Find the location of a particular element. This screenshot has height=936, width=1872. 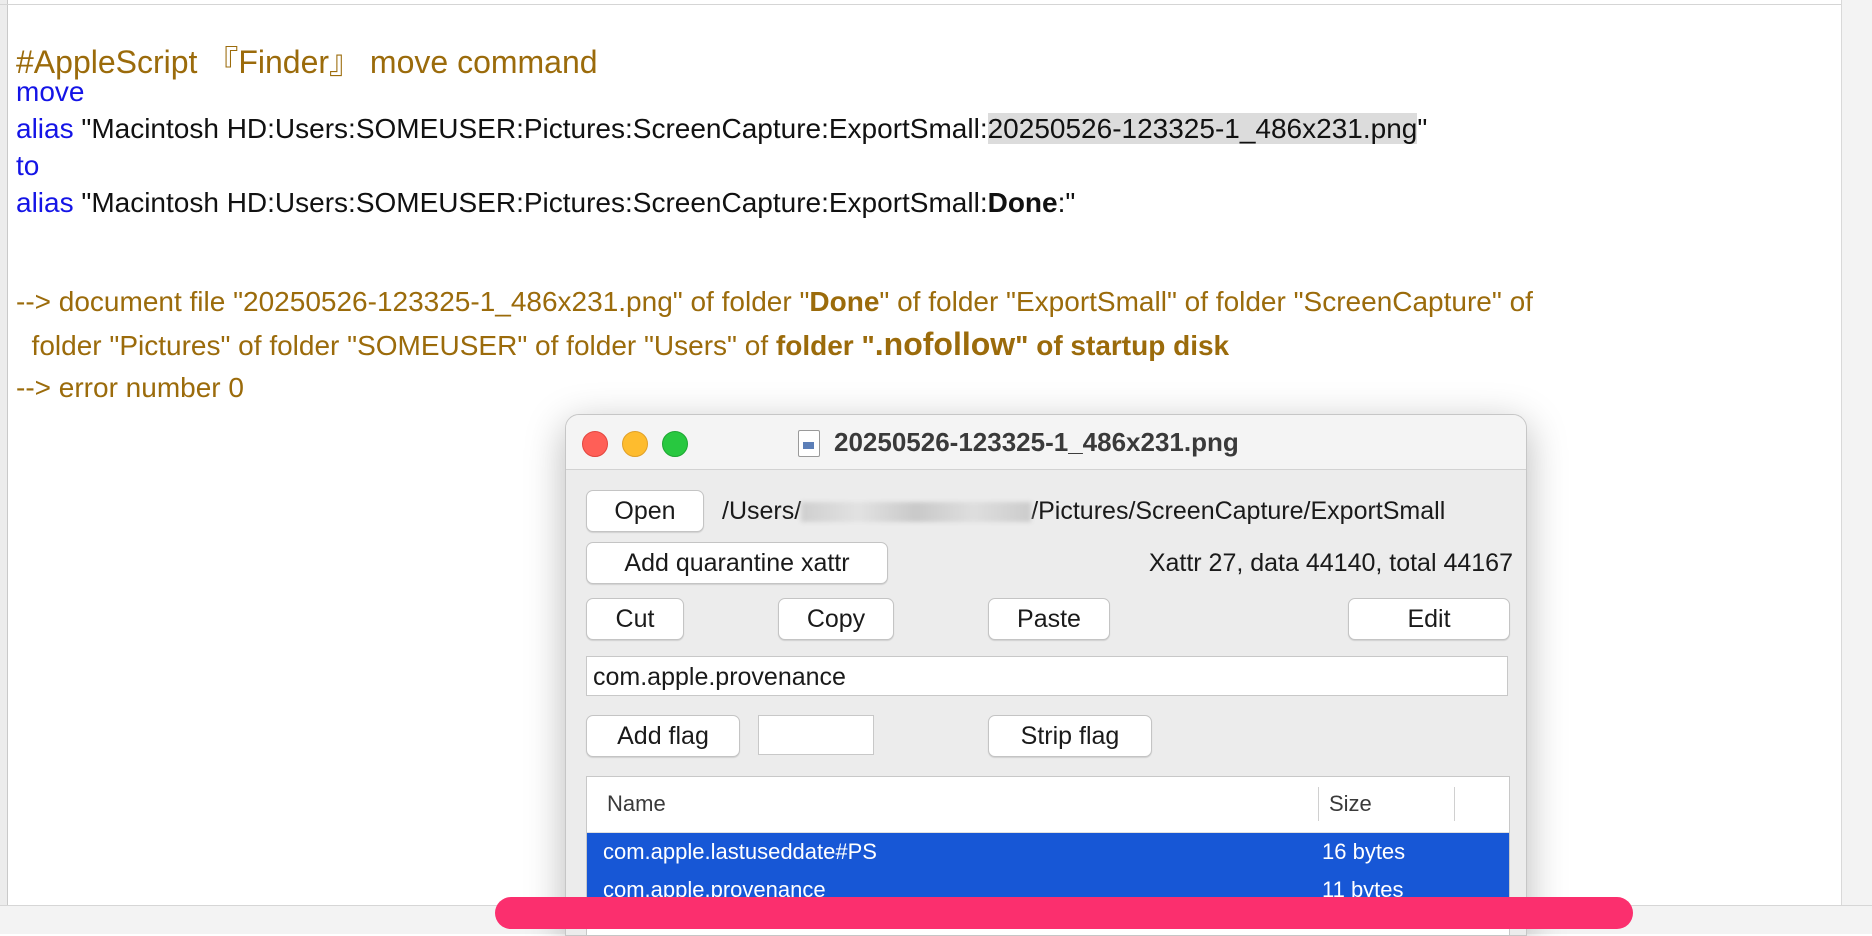

left-window-edge is located at coordinates (4, 467).